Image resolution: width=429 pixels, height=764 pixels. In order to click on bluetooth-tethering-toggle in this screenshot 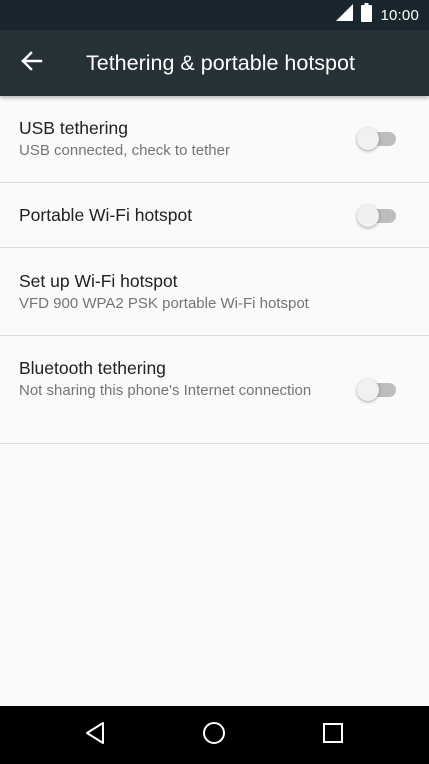, I will do `click(377, 390)`.